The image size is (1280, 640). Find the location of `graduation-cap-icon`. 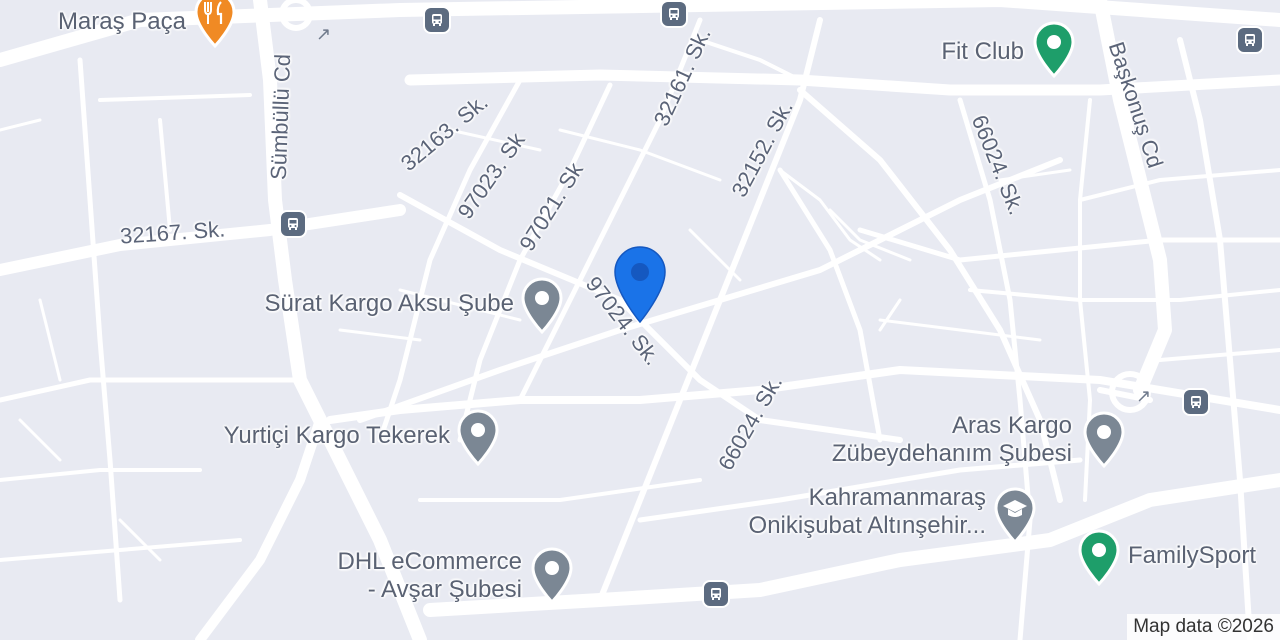

graduation-cap-icon is located at coordinates (1015, 516).